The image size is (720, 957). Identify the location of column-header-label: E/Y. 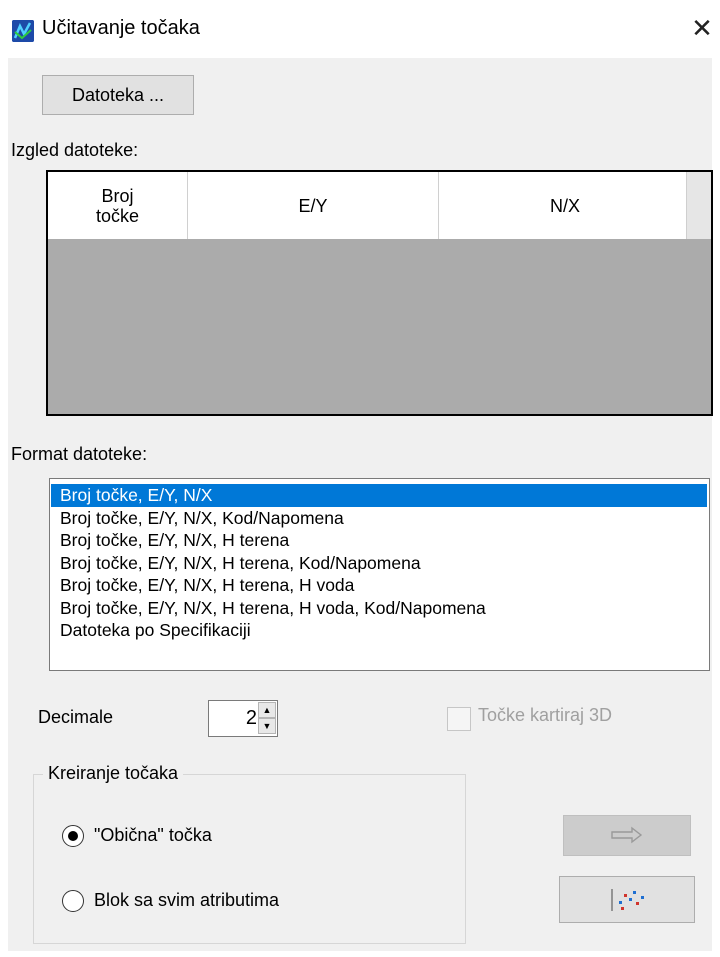
(313, 205).